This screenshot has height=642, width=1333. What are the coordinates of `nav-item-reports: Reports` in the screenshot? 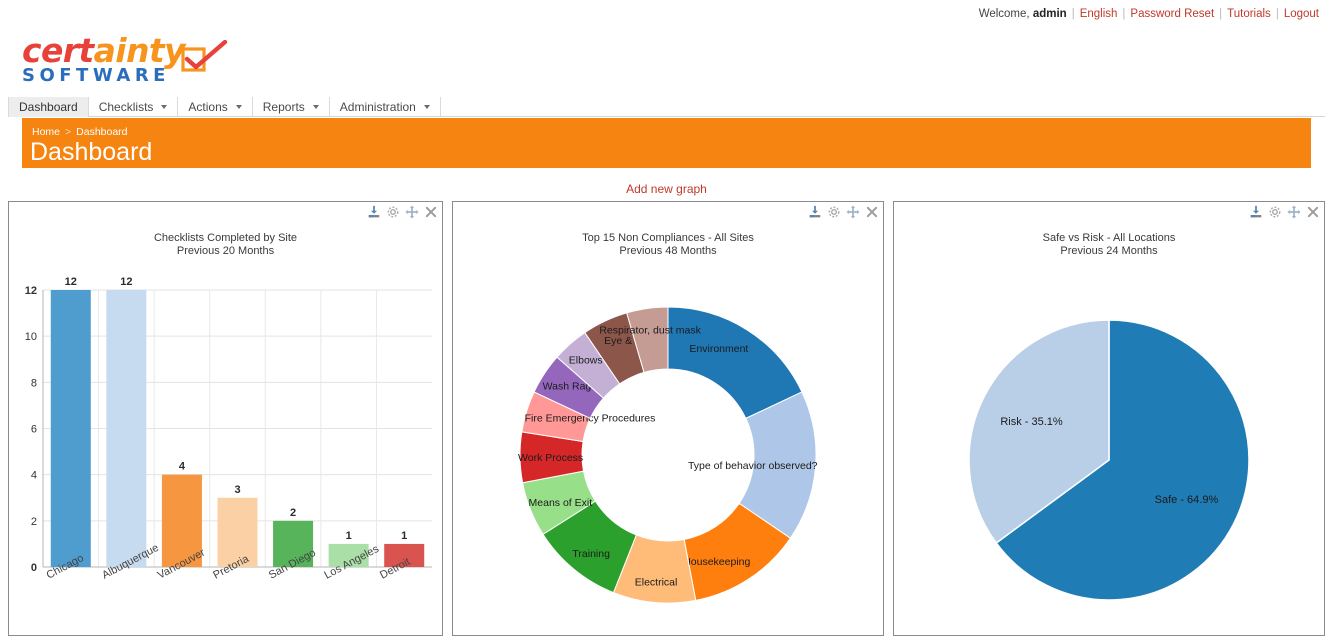 It's located at (291, 107).